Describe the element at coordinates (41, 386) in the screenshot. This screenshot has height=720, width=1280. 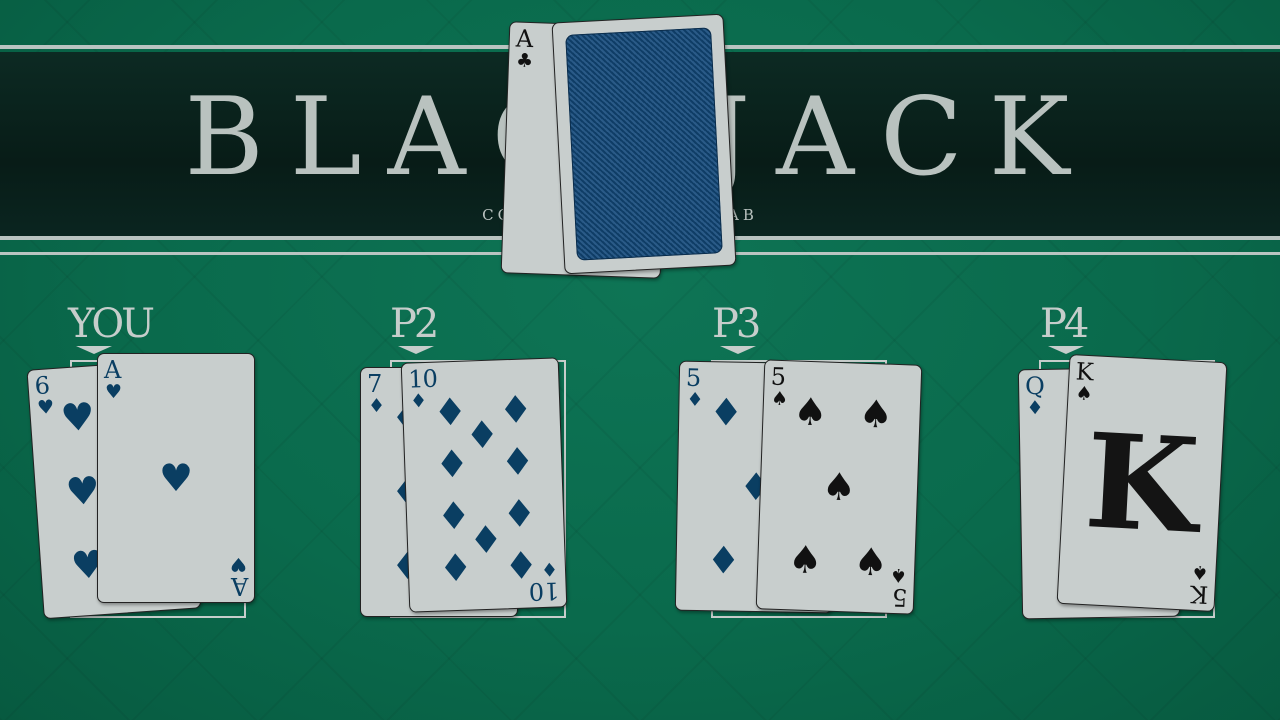
I see `card-rank: 6` at that location.